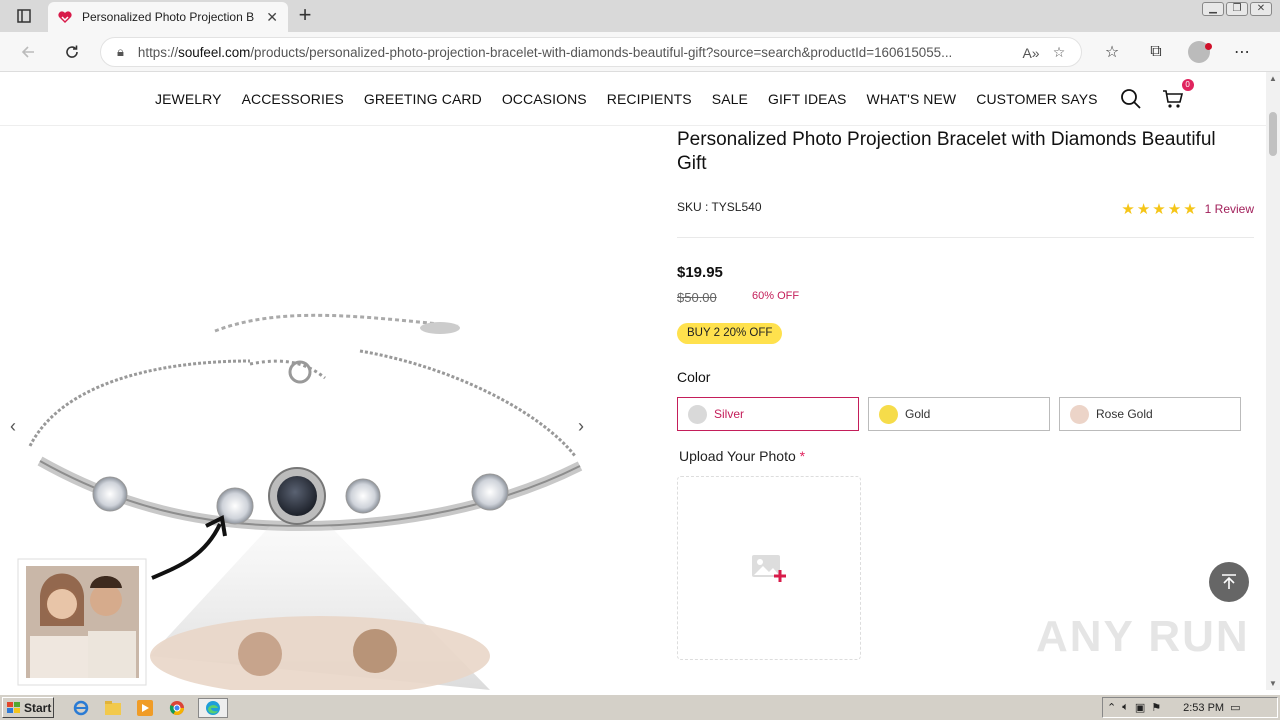 The width and height of the screenshot is (1280, 720). I want to click on back-arrow-icon, so click(27, 52).